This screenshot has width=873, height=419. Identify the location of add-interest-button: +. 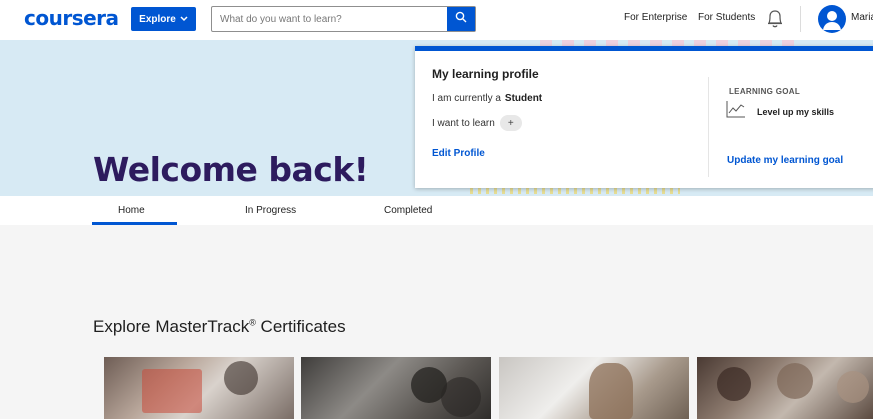
(510, 123).